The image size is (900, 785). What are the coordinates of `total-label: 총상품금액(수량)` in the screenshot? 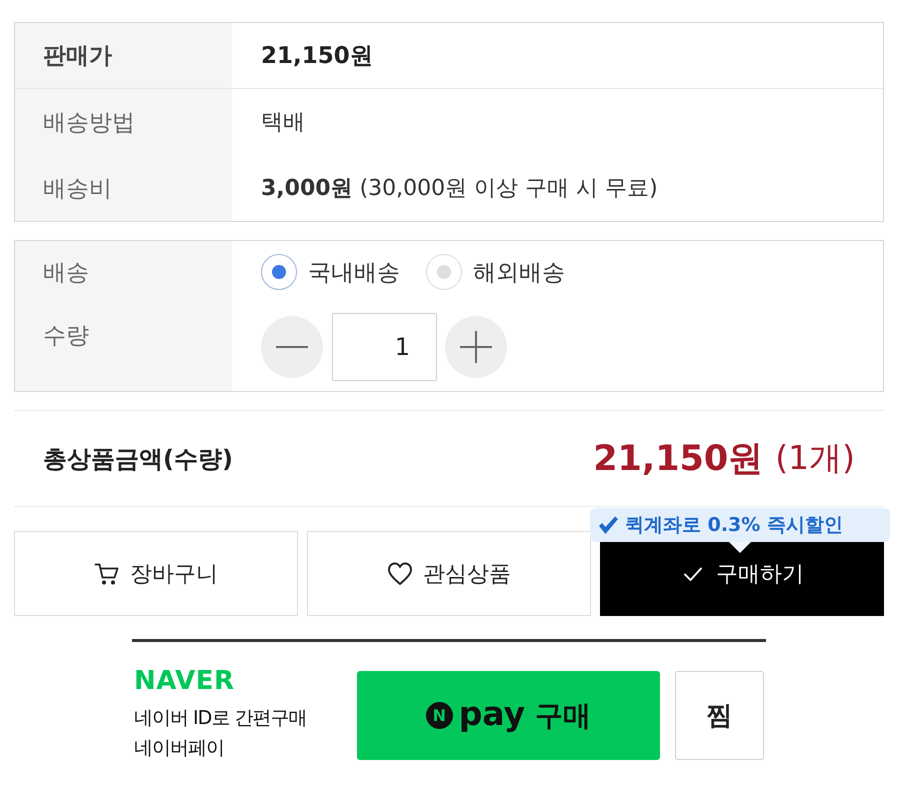 It's located at (138, 459).